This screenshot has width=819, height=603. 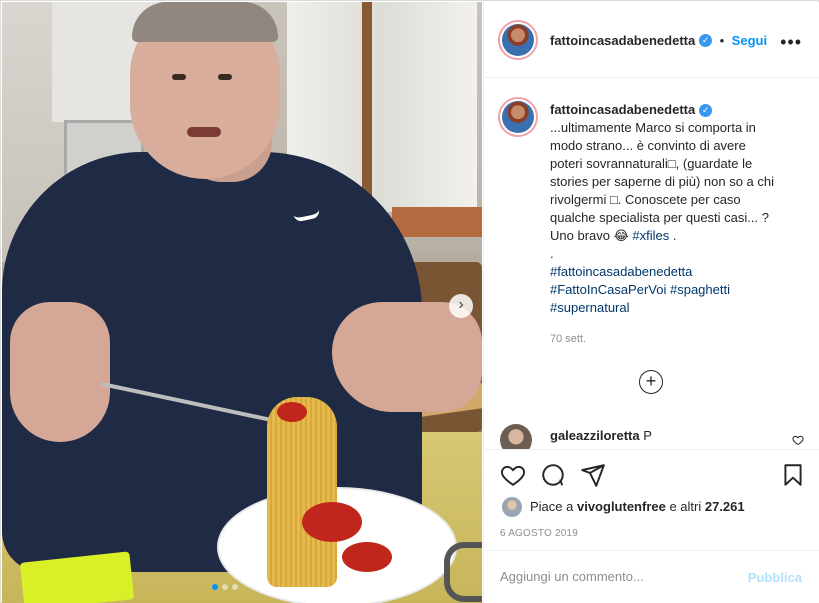 I want to click on caption-line: modo strano... è convinto di avere, so click(x=648, y=145).